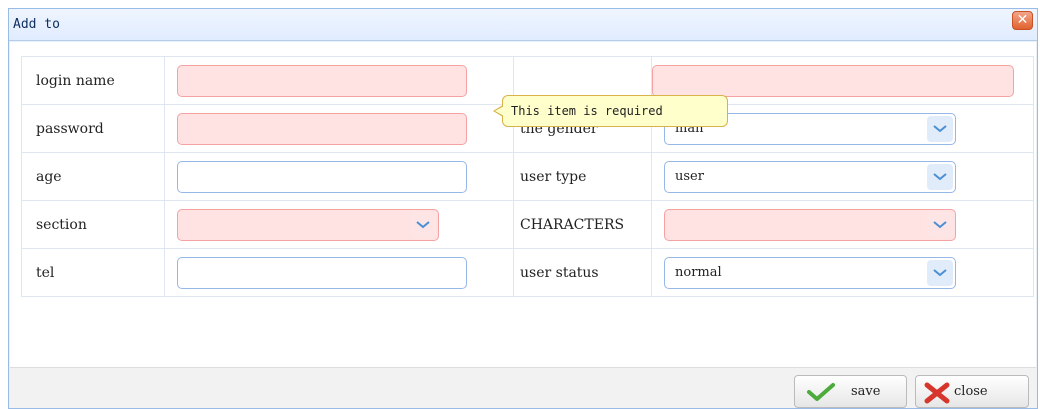 The width and height of the screenshot is (1040, 409). Describe the element at coordinates (865, 391) in the screenshot. I see `save-button-label: save` at that location.